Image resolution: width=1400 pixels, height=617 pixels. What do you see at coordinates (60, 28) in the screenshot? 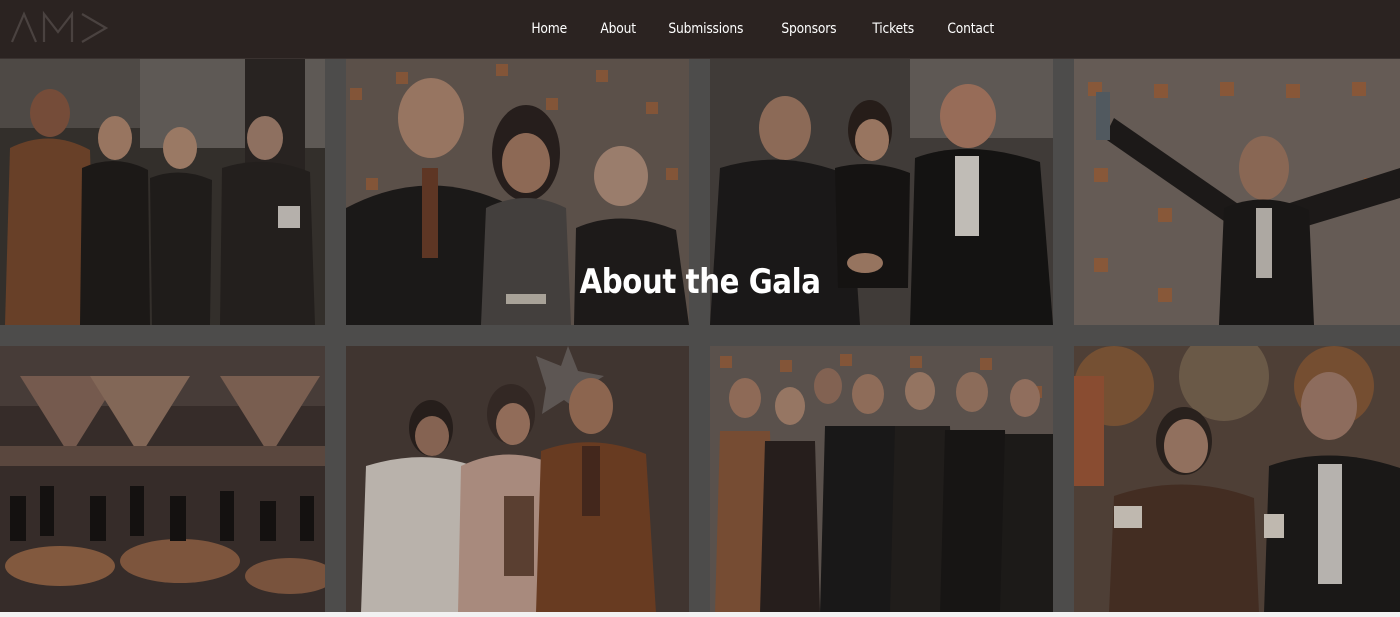
I see `am-logo` at bounding box center [60, 28].